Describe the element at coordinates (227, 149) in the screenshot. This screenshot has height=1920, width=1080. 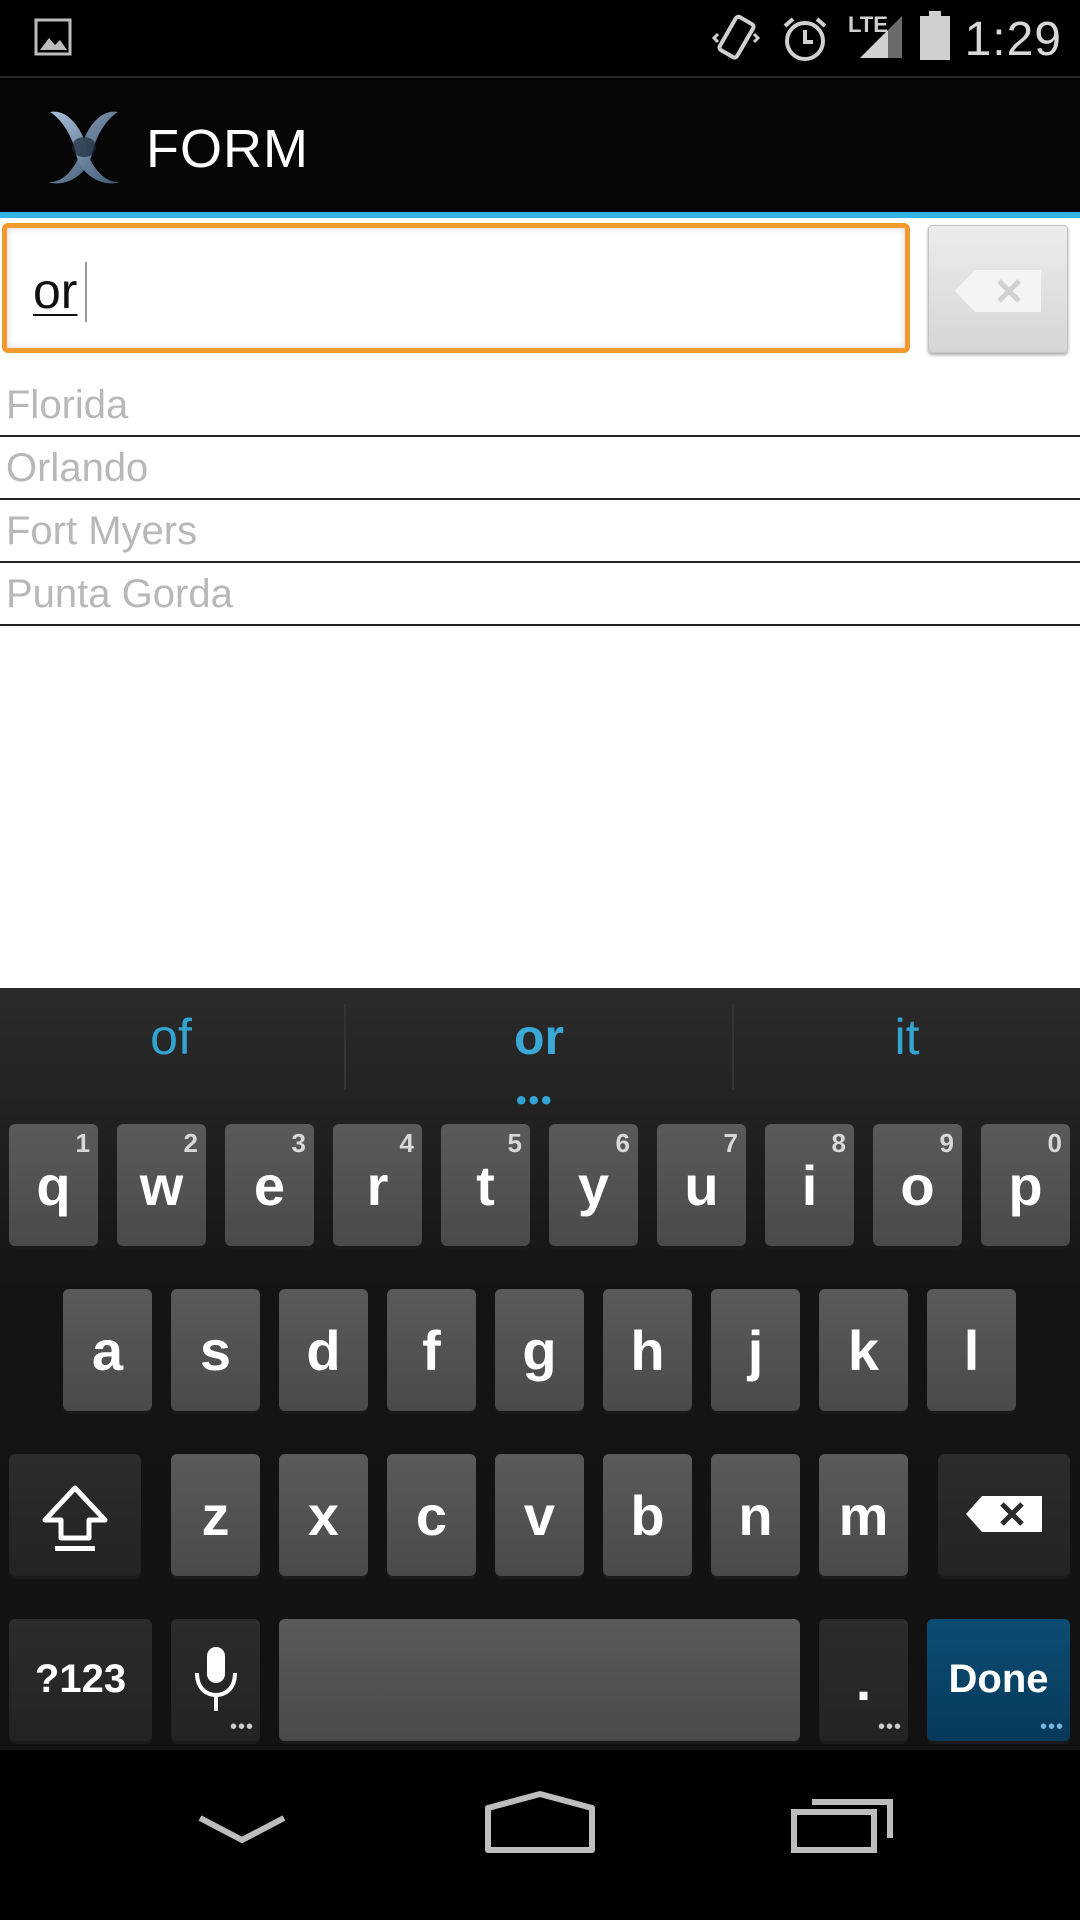
I see `page-title: FORM` at that location.